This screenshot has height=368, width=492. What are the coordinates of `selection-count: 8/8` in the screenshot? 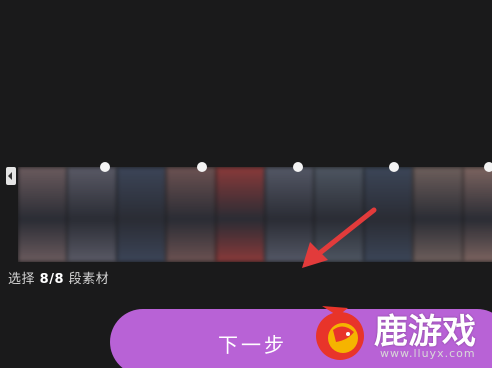 It's located at (51, 279).